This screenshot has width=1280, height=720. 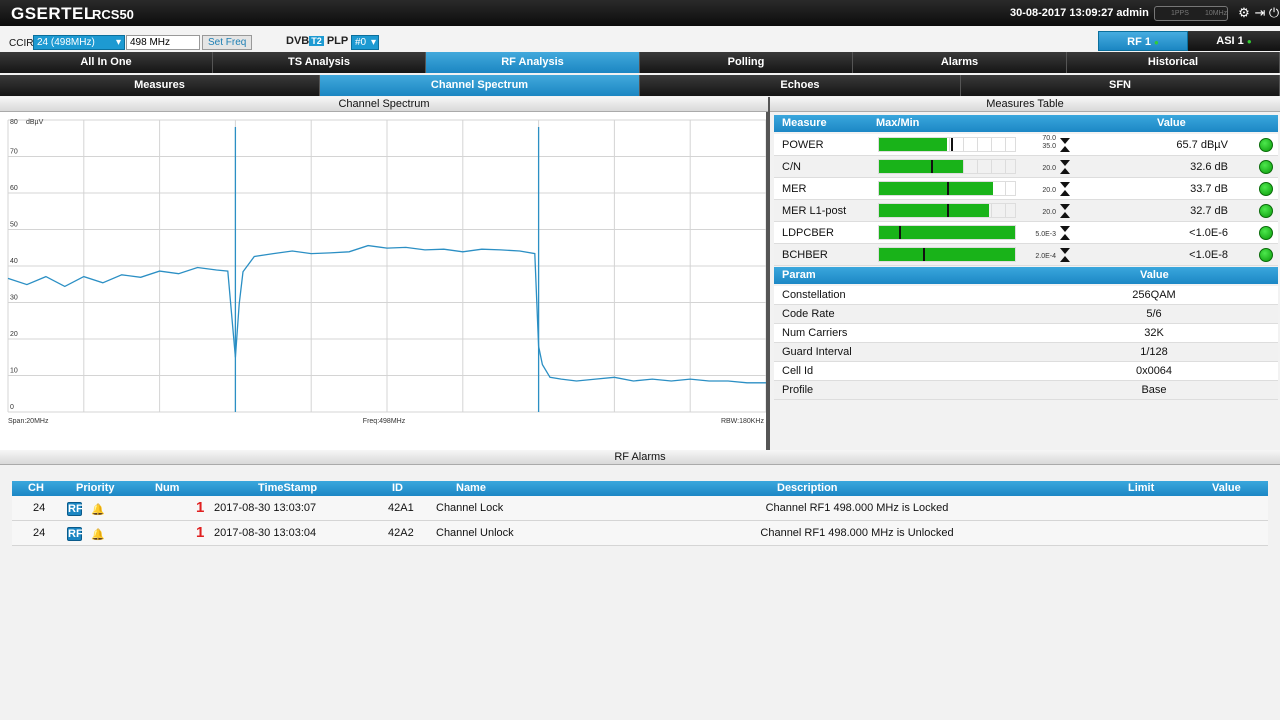 I want to click on power-icon: ⏻, so click(x=1273, y=13).